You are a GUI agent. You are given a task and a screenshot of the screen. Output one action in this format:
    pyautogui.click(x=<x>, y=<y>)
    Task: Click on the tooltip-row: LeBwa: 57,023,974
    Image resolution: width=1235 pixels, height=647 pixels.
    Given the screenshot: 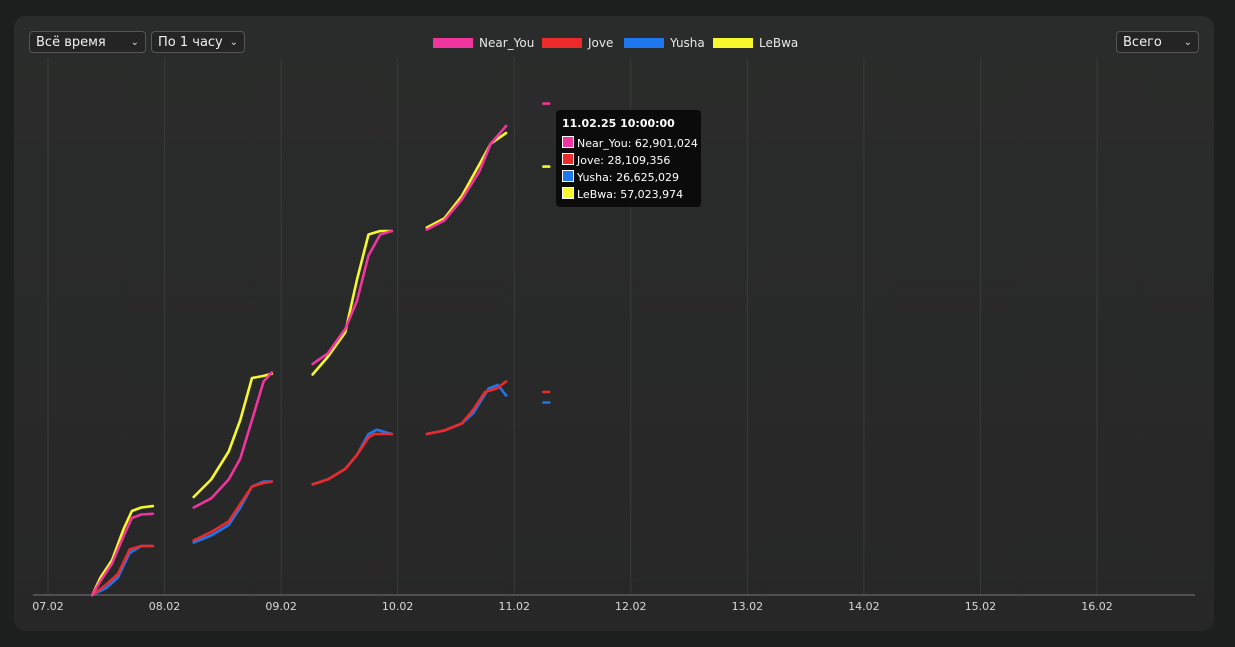 What is the action you would take?
    pyautogui.click(x=628, y=194)
    